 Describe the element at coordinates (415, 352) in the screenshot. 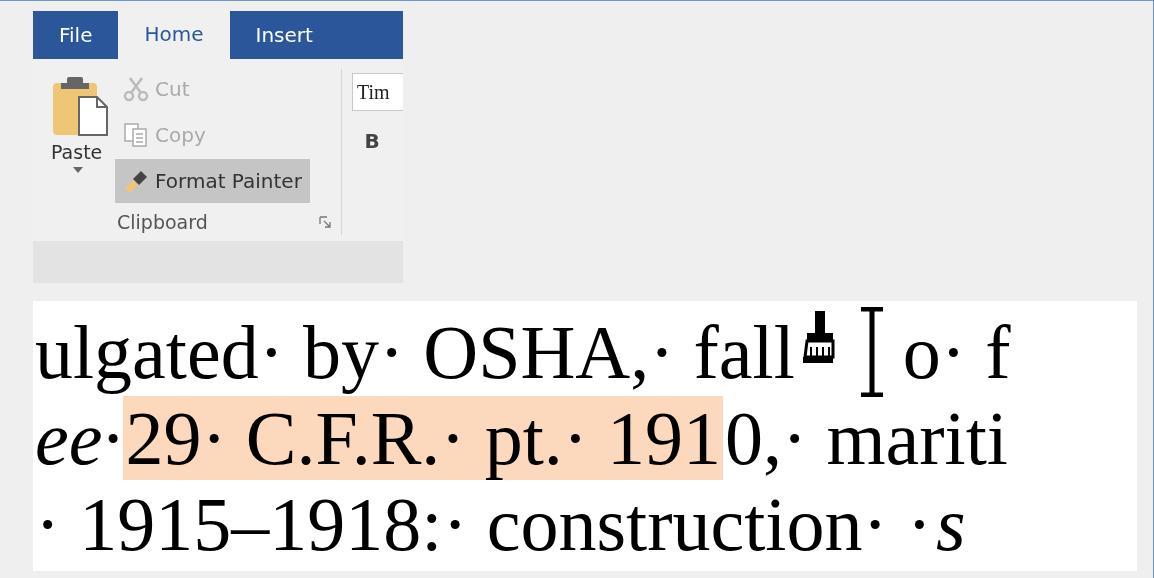

I see `document-text: ulgated· by· OSHA,· fall` at that location.